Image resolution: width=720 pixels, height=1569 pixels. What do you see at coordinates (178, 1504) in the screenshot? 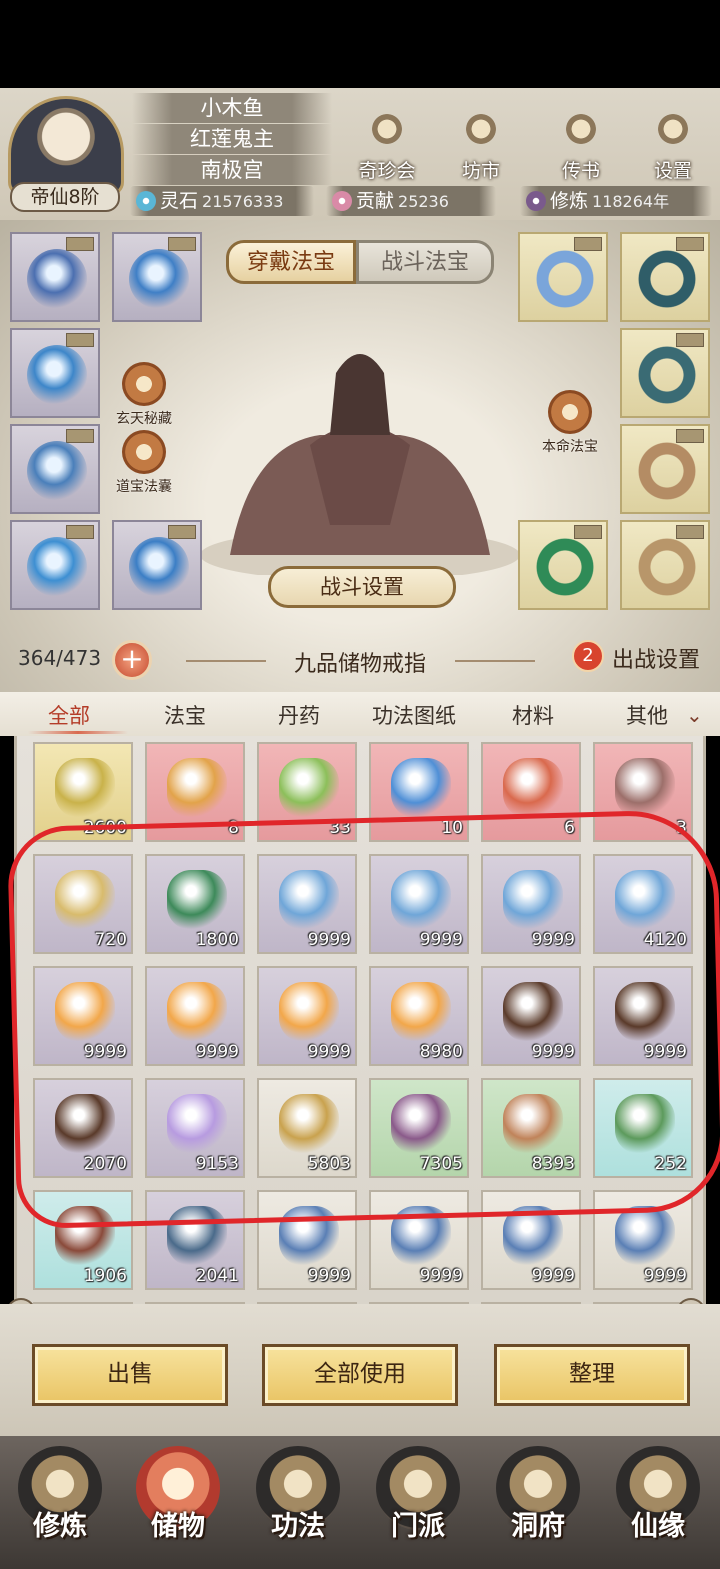
I see `nav-storage: 储物` at bounding box center [178, 1504].